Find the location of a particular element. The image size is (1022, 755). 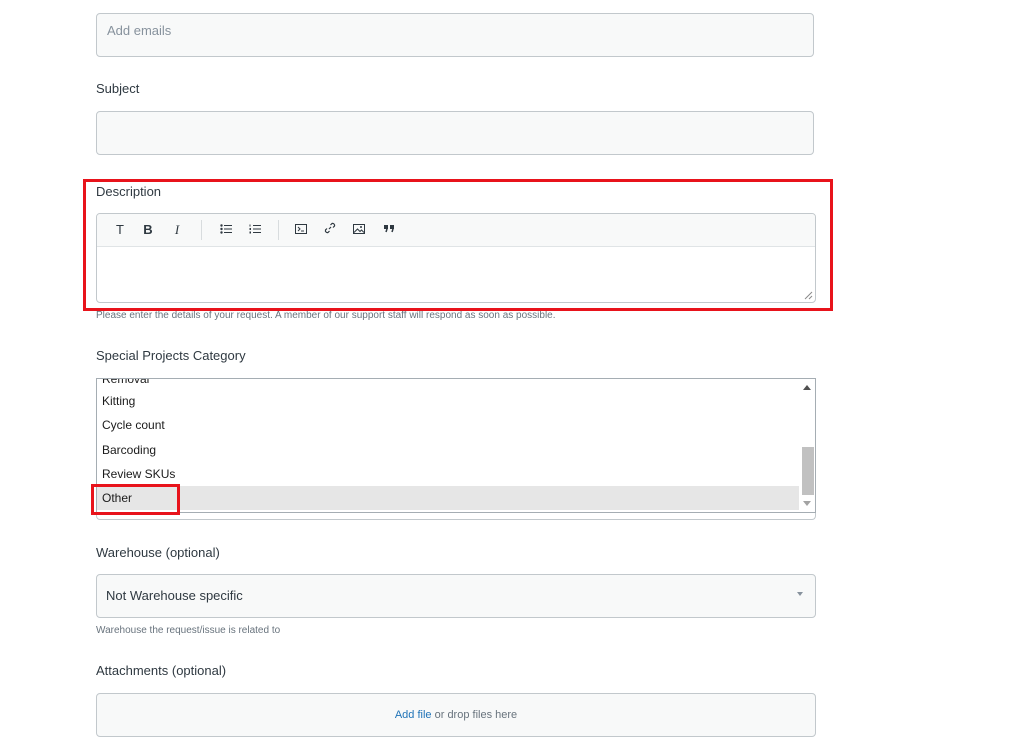

attachments-dropzone: Add file or drop files here is located at coordinates (456, 715).